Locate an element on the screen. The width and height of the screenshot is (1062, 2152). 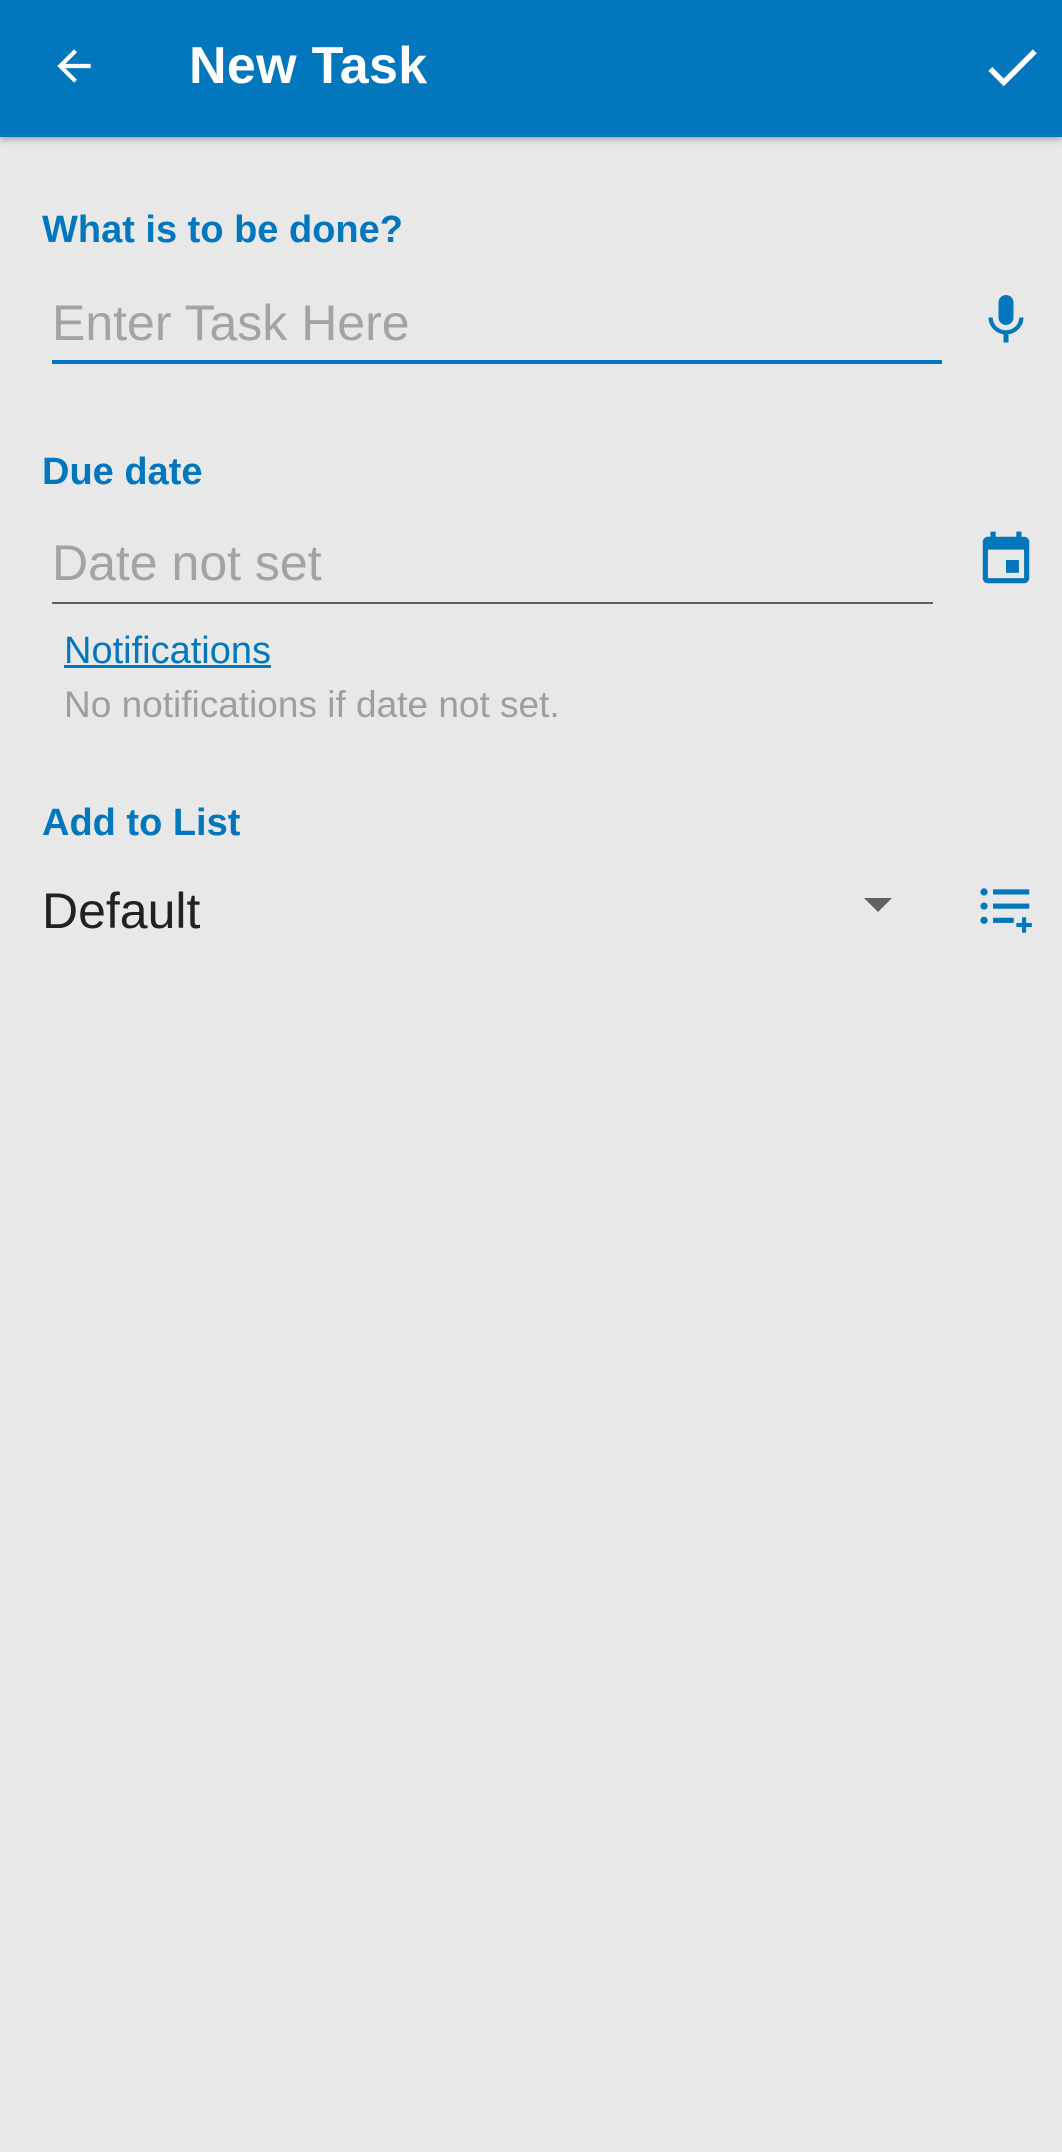
page-title: New Task is located at coordinates (308, 66).